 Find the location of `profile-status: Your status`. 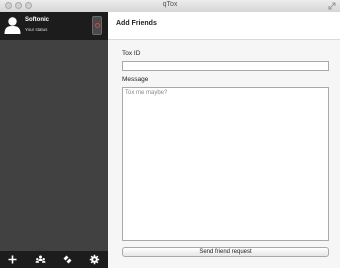

profile-status: Your status is located at coordinates (36, 29).